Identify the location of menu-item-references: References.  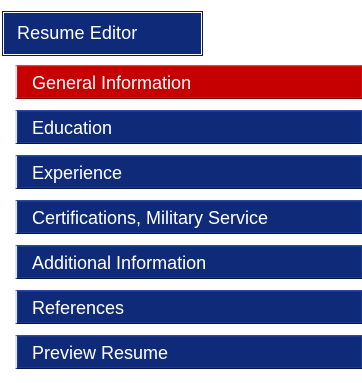
(188, 307).